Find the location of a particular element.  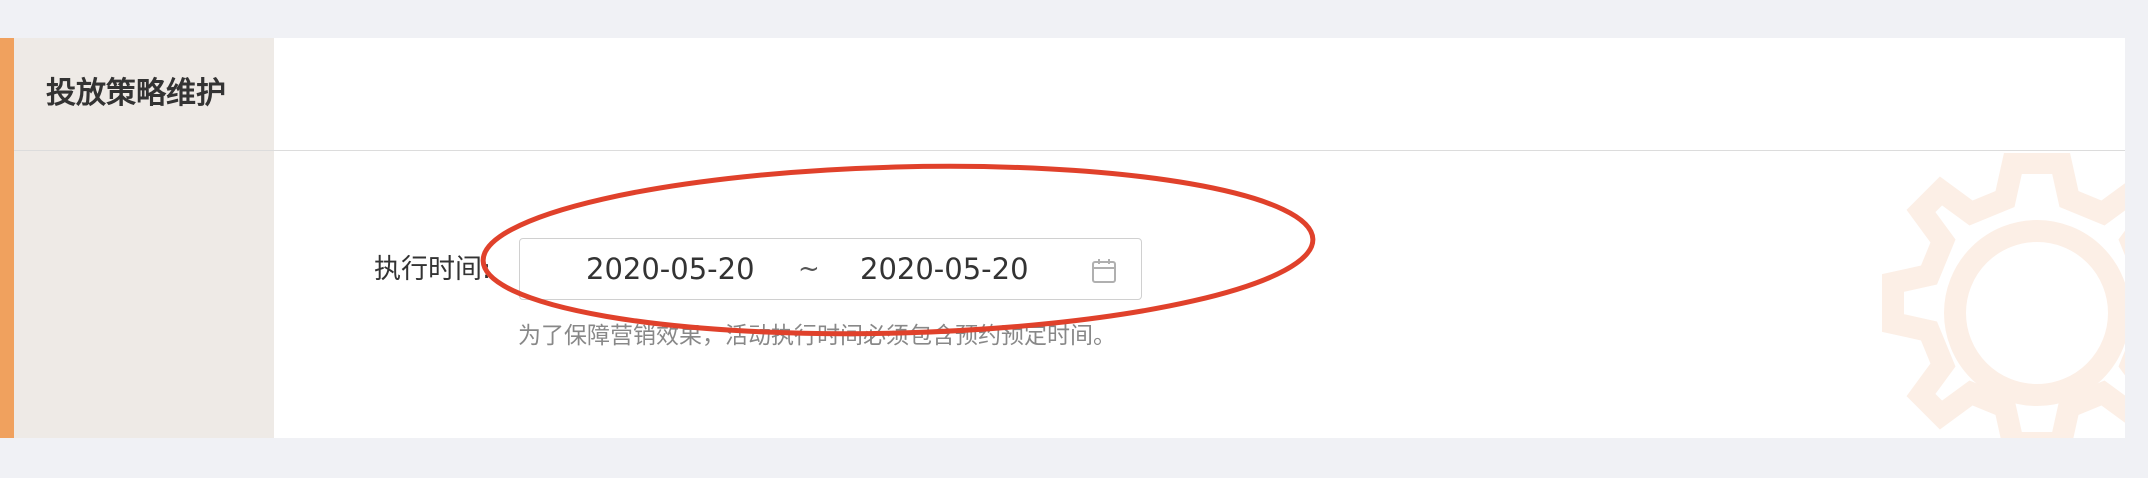

execution-time-label: 执行时间: is located at coordinates (433, 269).